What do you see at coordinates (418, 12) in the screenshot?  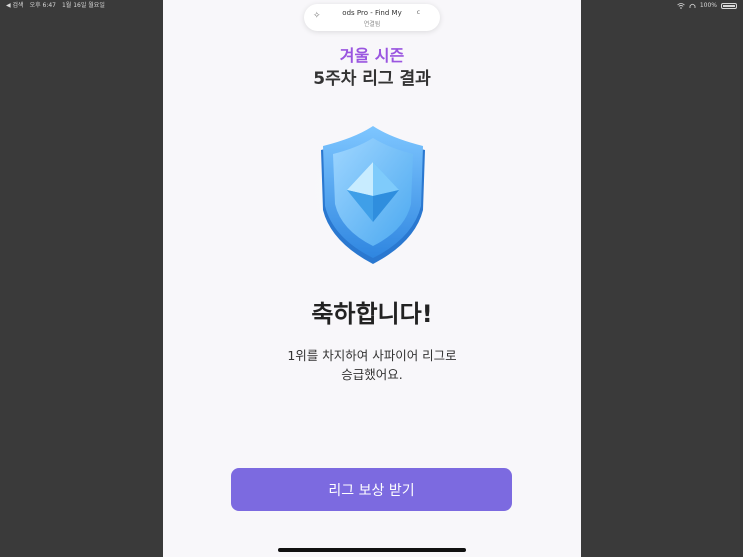 I see `notification-extra: c` at bounding box center [418, 12].